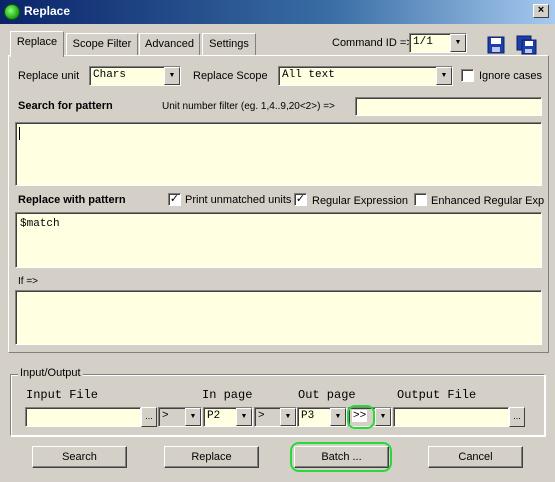 The height and width of the screenshot is (482, 555). What do you see at coordinates (211, 457) in the screenshot?
I see `replace-button: Replace` at bounding box center [211, 457].